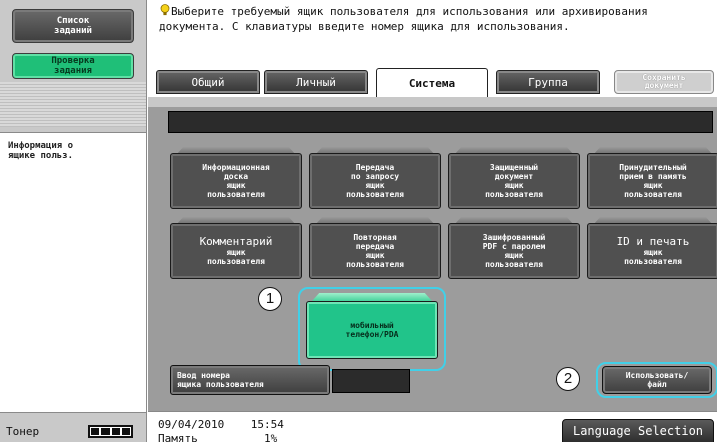 The height and width of the screenshot is (442, 717). I want to click on bulletin-board-box-button: Информационная доска ящик пользователя, so click(236, 178).